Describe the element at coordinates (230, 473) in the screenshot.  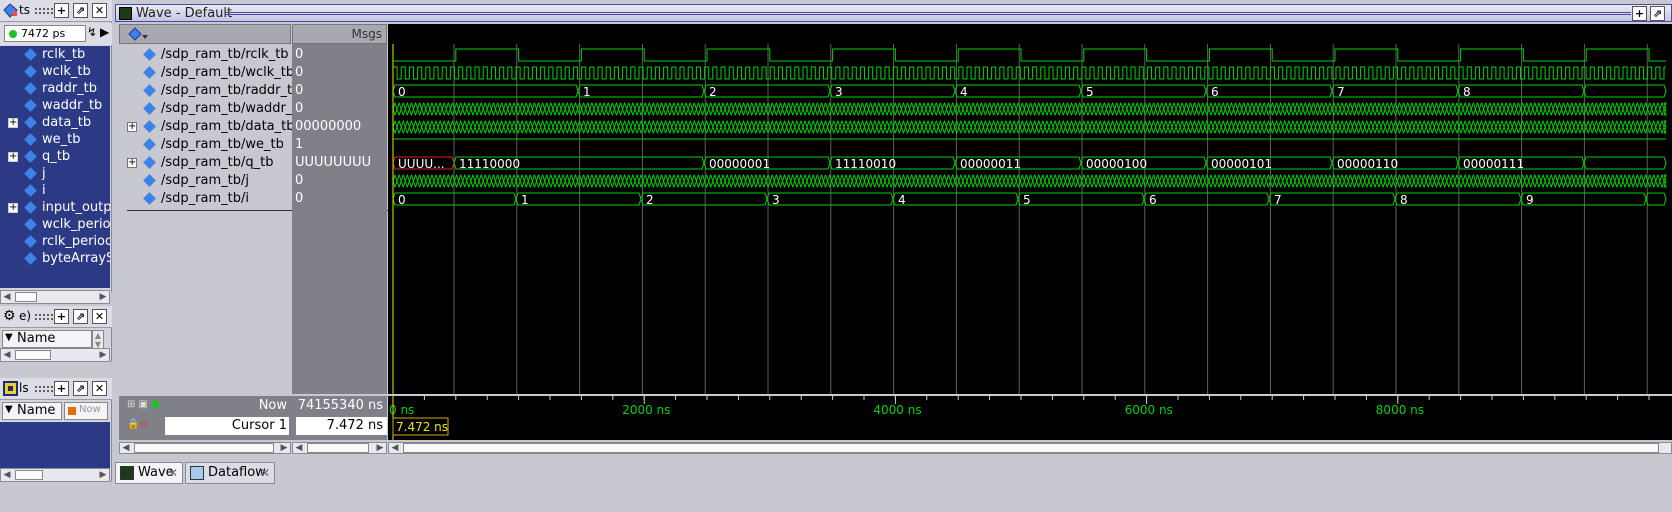
I see `tab-dataflow: Dataflow ✕` at that location.